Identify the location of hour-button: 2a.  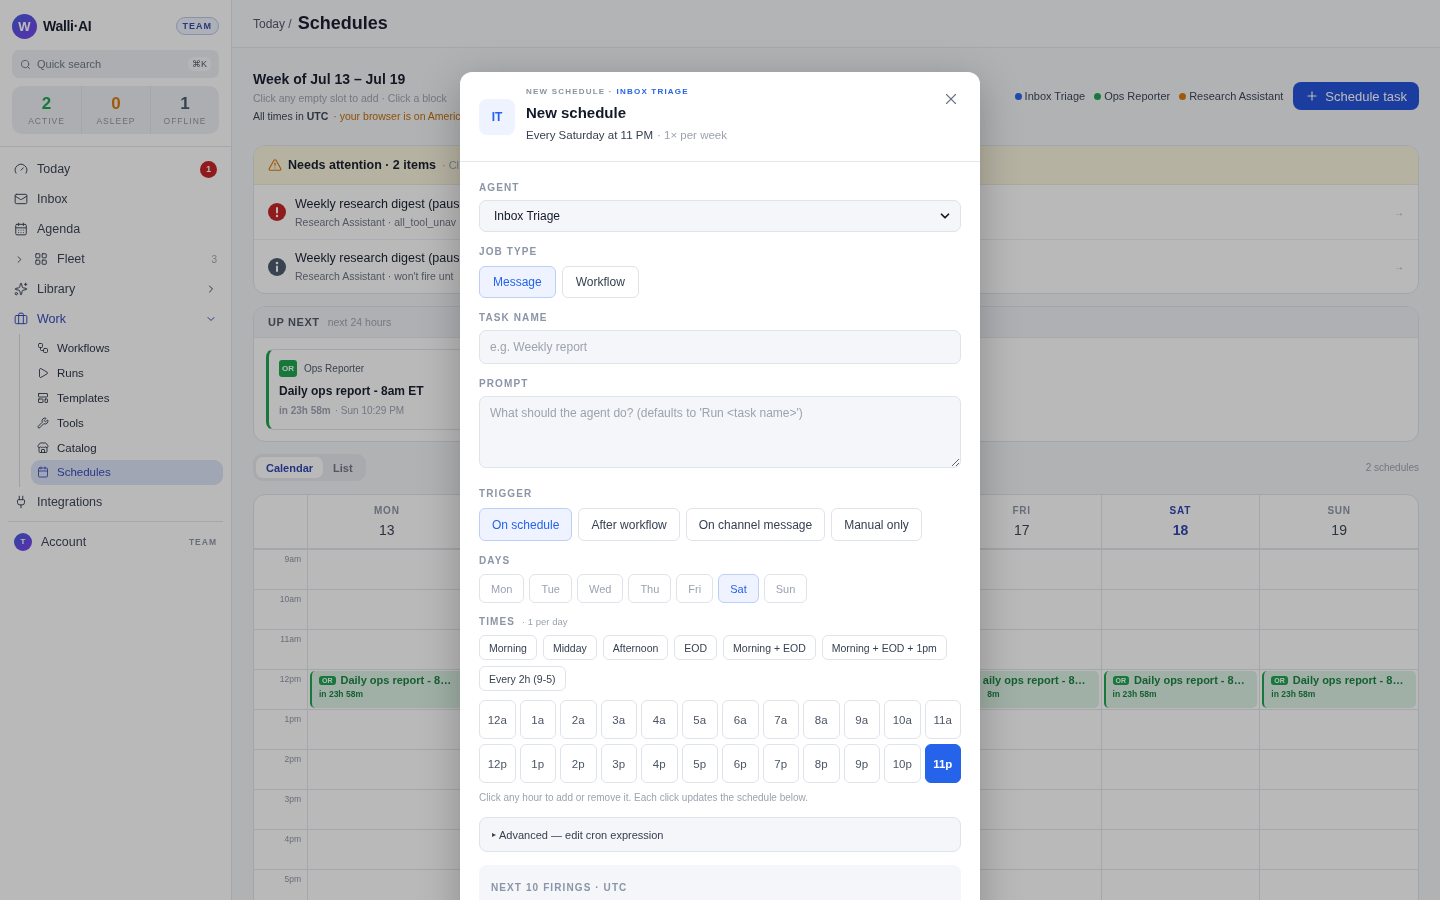
(578, 719).